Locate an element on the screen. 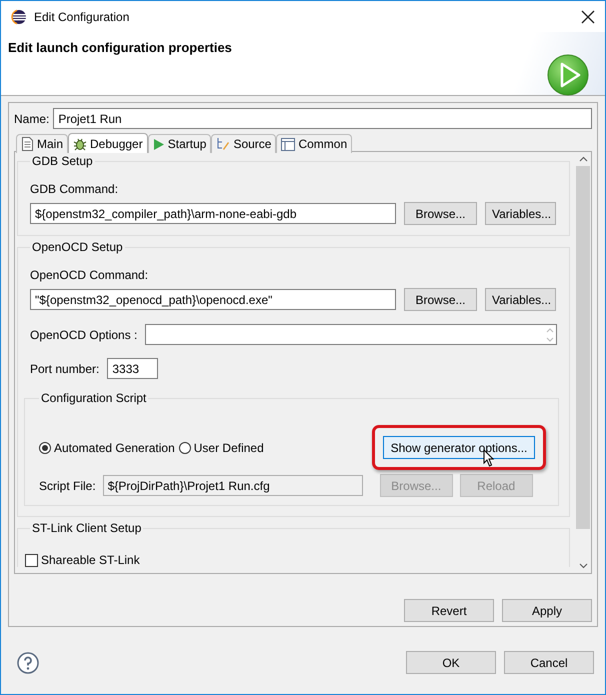 This screenshot has height=695, width=606. dialog-button: Apply is located at coordinates (547, 610).